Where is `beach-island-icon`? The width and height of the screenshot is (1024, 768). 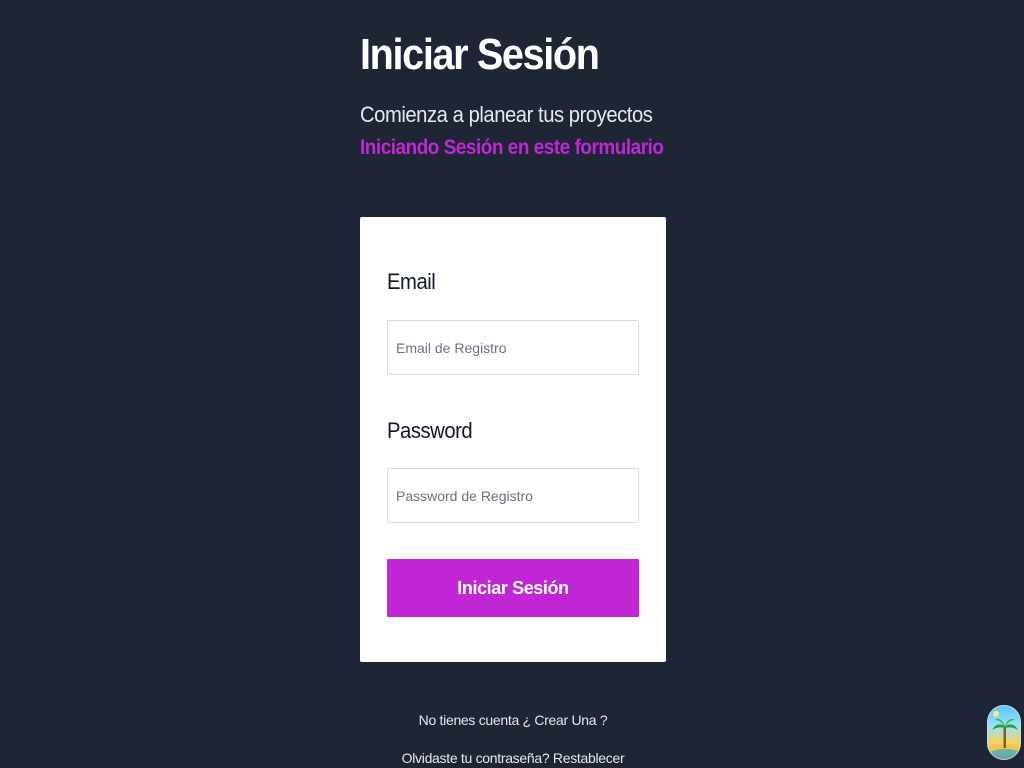 beach-island-icon is located at coordinates (1004, 732).